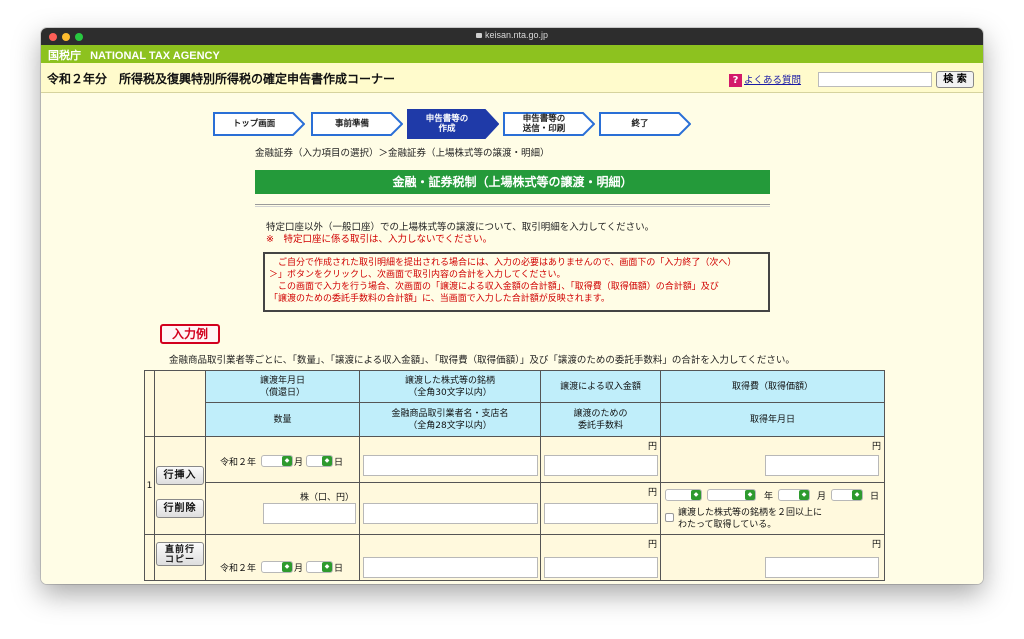  I want to click on insert-row-button: 行挿入, so click(180, 475).